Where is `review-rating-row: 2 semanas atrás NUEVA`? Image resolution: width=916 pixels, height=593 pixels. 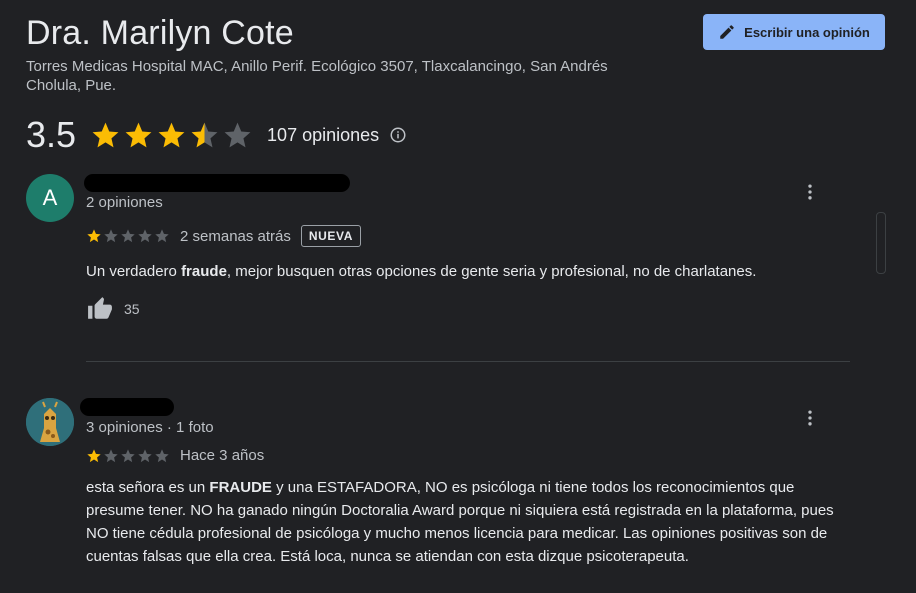
review-rating-row: 2 semanas atrás NUEVA is located at coordinates (224, 236).